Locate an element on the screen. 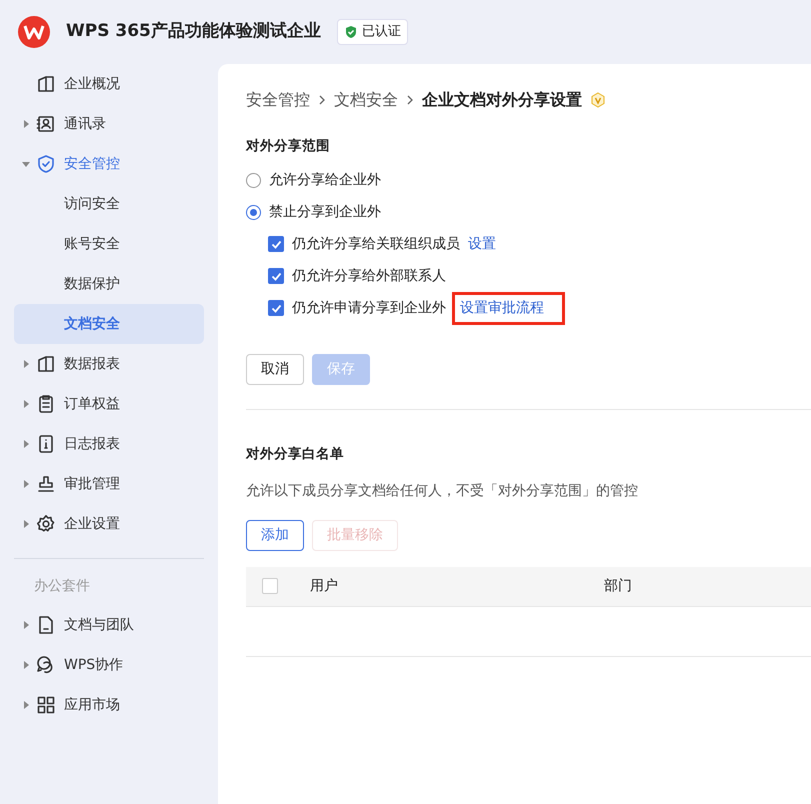 This screenshot has height=804, width=811. sidebar-item: 企业概况 is located at coordinates (109, 84).